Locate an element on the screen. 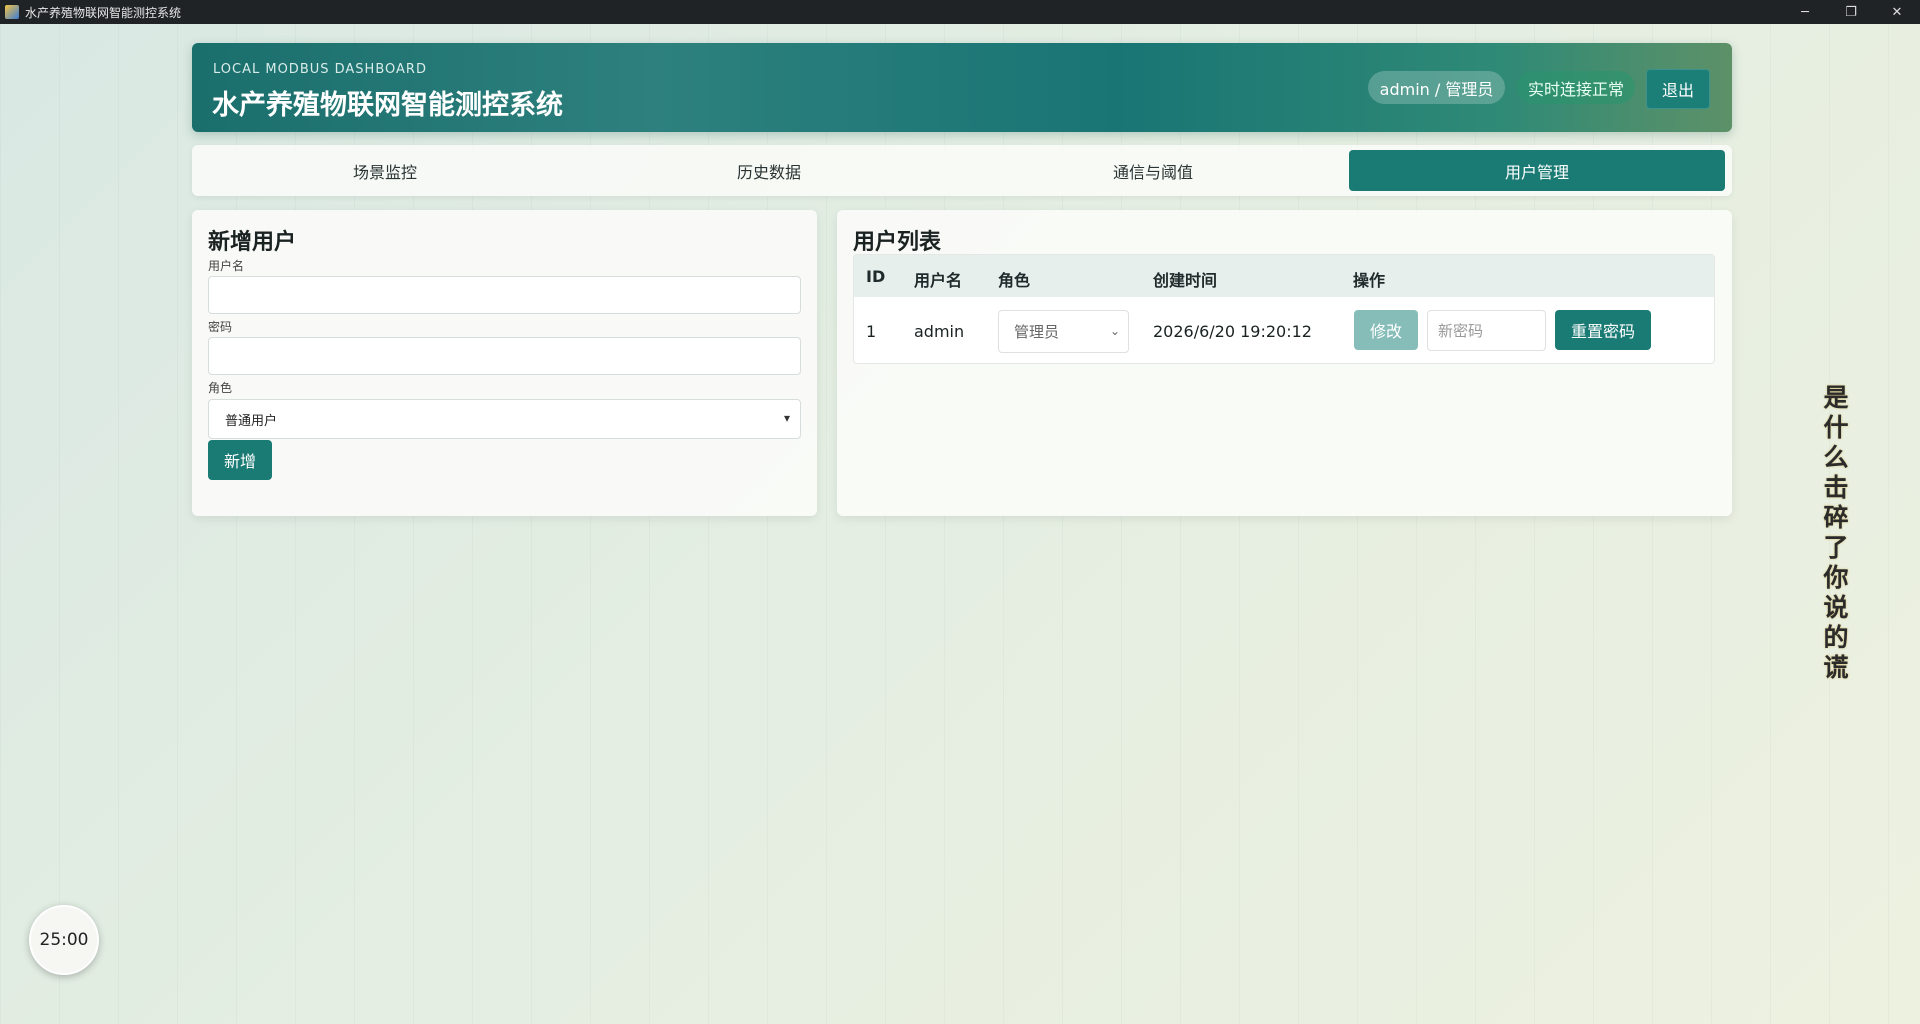  app-icon is located at coordinates (12, 12).